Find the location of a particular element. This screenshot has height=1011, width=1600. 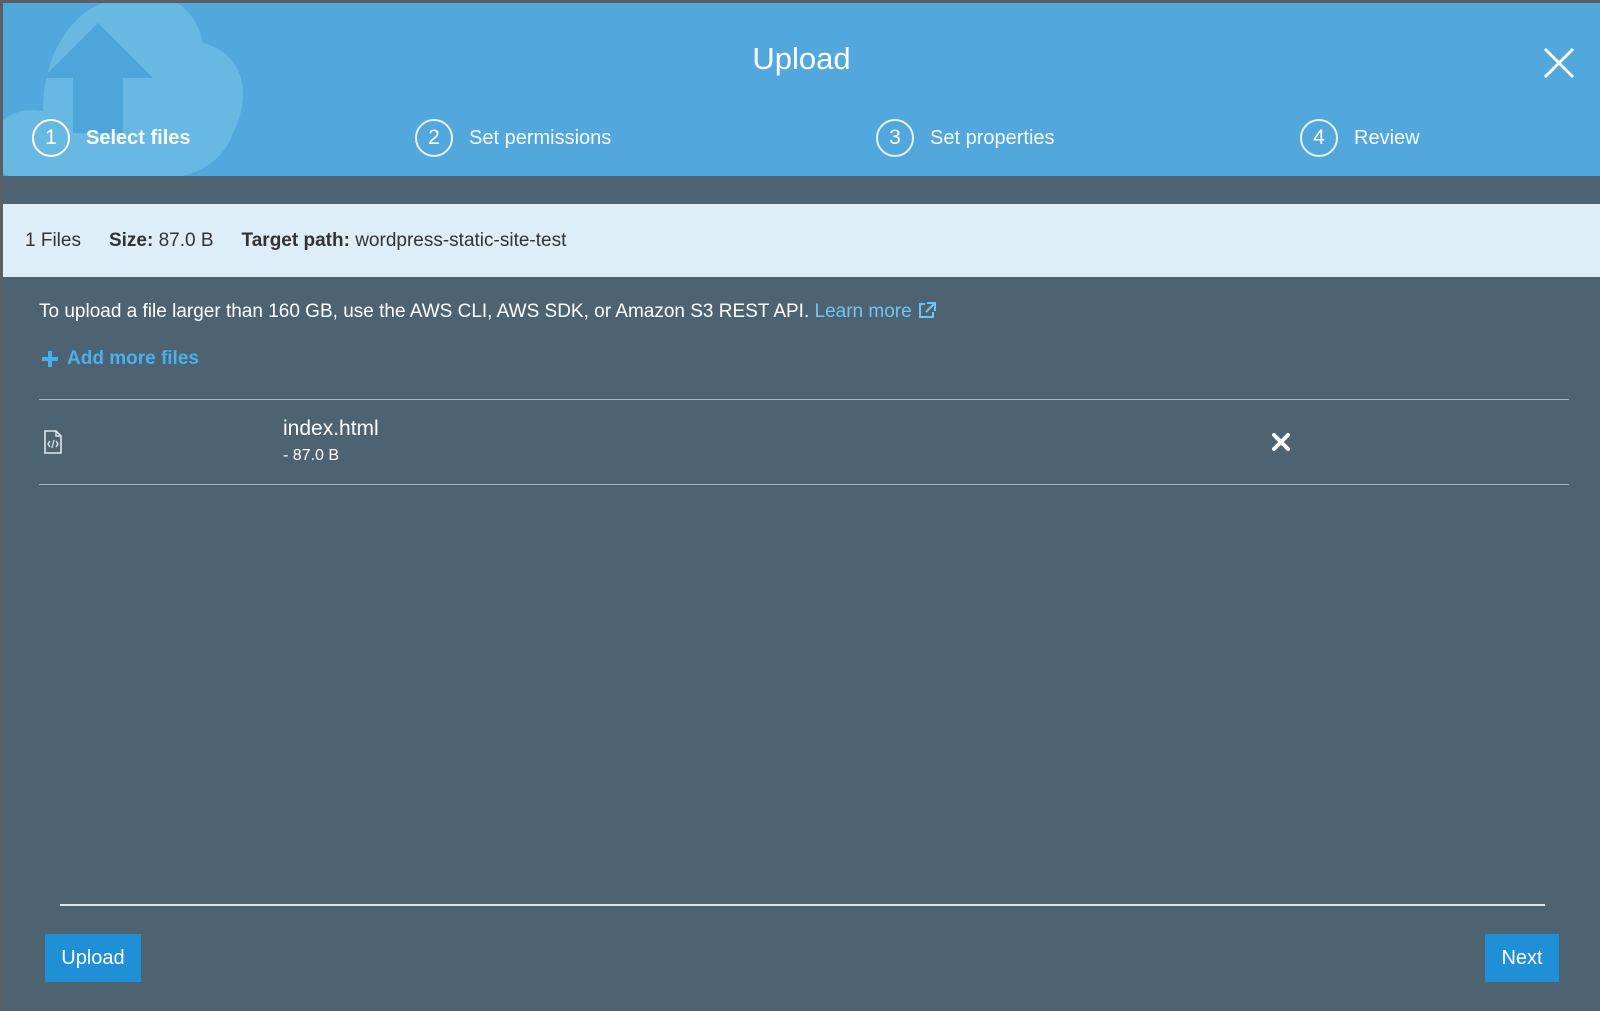

next-button: Next is located at coordinates (1522, 958).